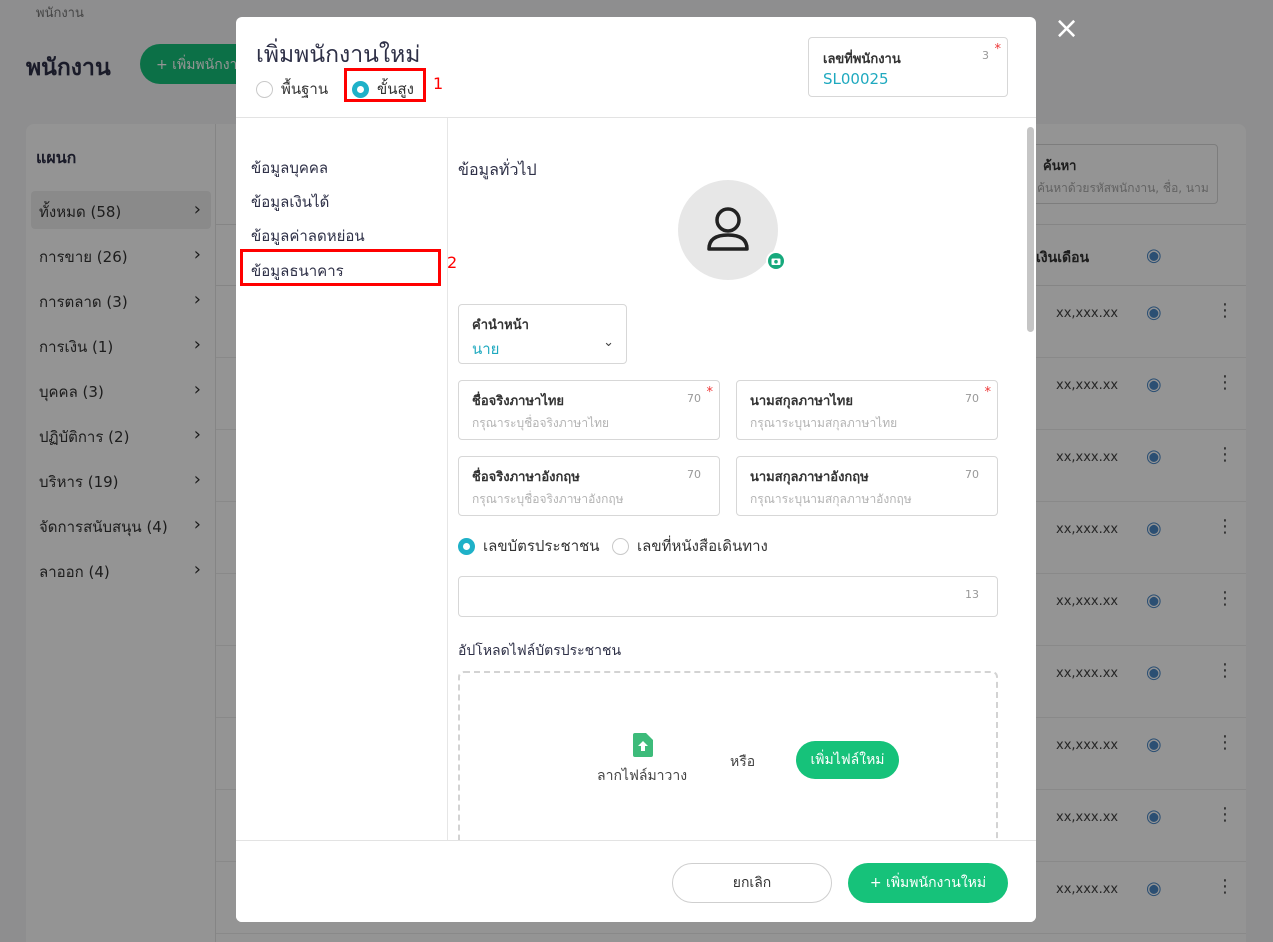 This screenshot has height=942, width=1273. I want to click on camera-icon, so click(776, 261).